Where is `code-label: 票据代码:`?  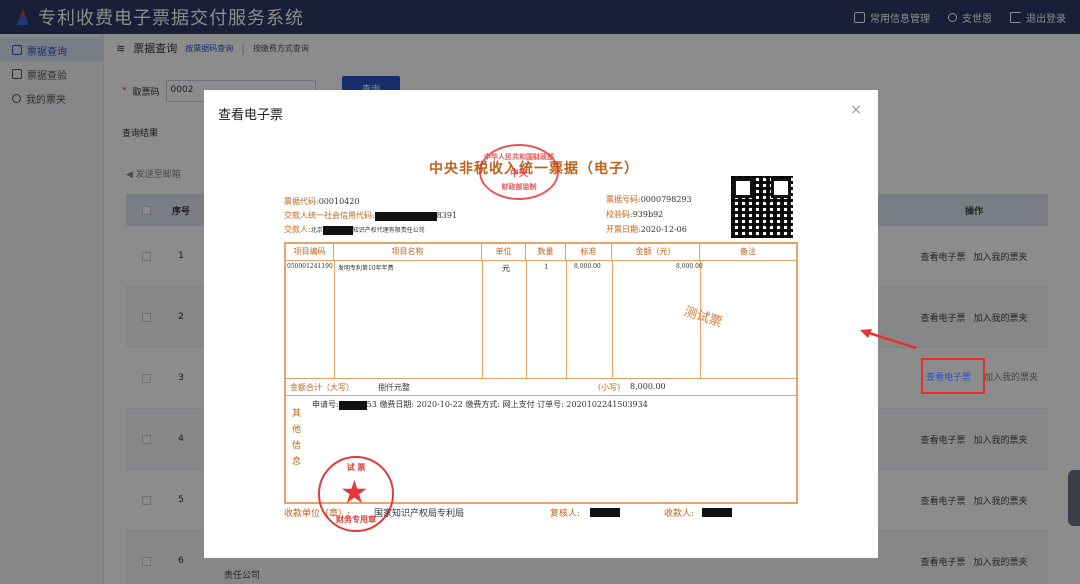
code-label: 票据代码: is located at coordinates (301, 201).